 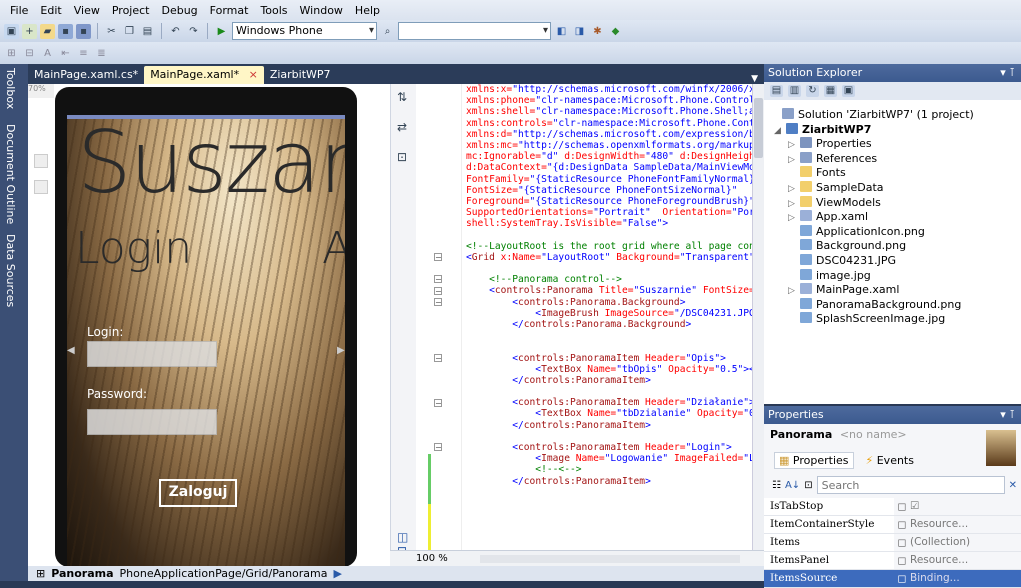 What do you see at coordinates (892, 543) in the screenshot?
I see `property-row: Items ◻ (Collection)` at bounding box center [892, 543].